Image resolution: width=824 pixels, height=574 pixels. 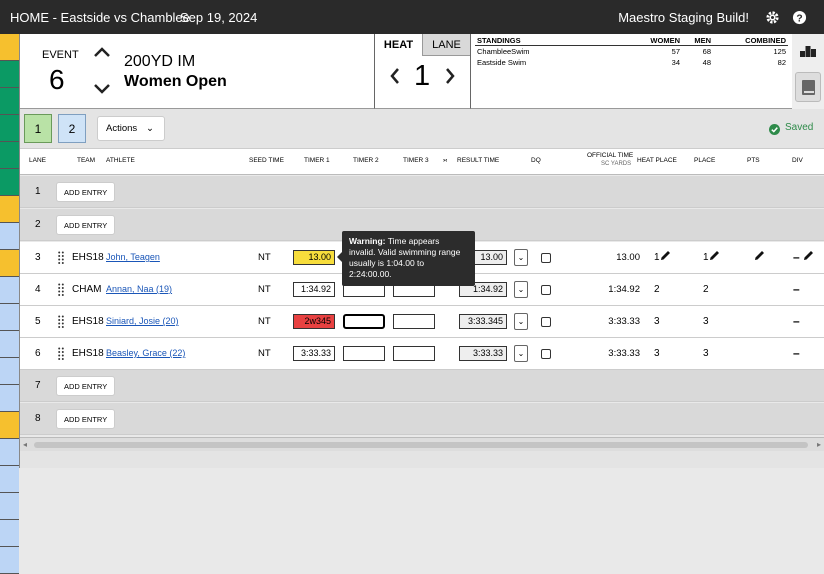 I want to click on timer1-input: 2w345, so click(x=314, y=321).